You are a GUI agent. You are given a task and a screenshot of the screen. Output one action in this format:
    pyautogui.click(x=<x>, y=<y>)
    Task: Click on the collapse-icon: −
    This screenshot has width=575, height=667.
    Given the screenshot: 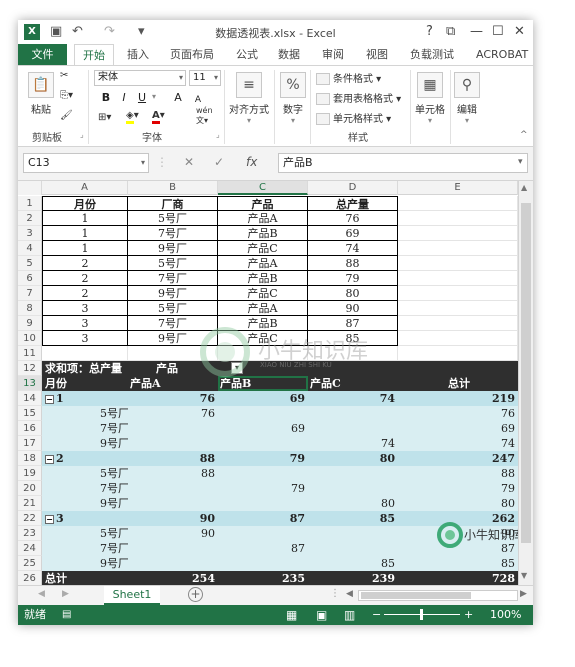 What is the action you would take?
    pyautogui.click(x=49, y=519)
    